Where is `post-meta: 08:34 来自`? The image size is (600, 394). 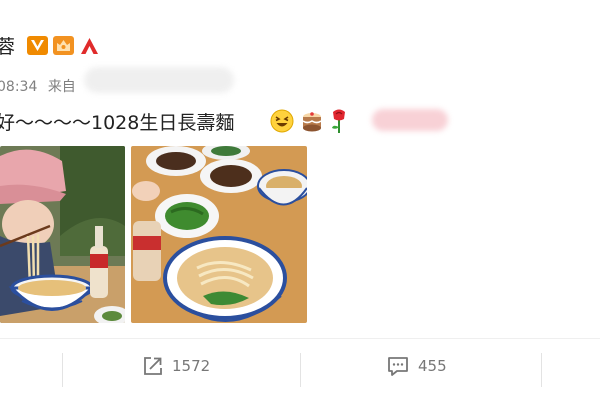 post-meta: 08:34 来自 is located at coordinates (38, 86).